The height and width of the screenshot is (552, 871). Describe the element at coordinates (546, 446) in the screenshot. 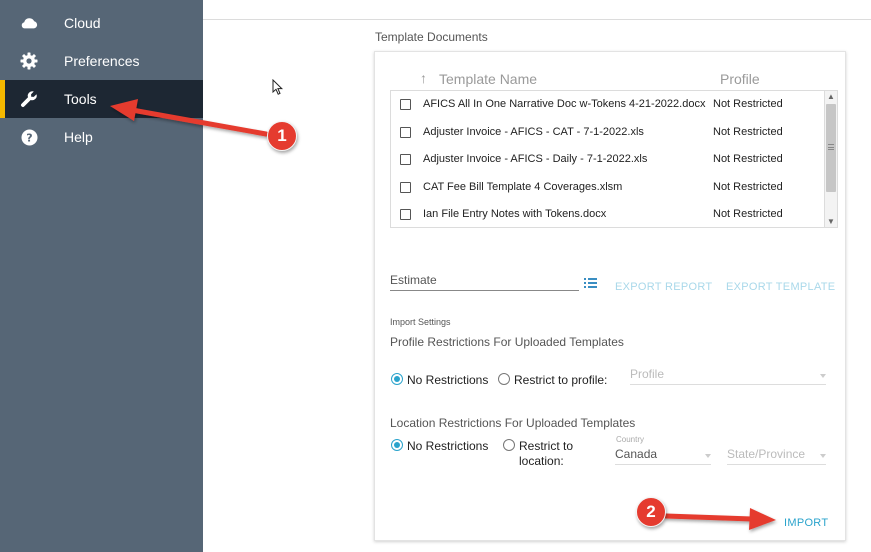

I see `restrict-to-location-label: Restrict to` at that location.